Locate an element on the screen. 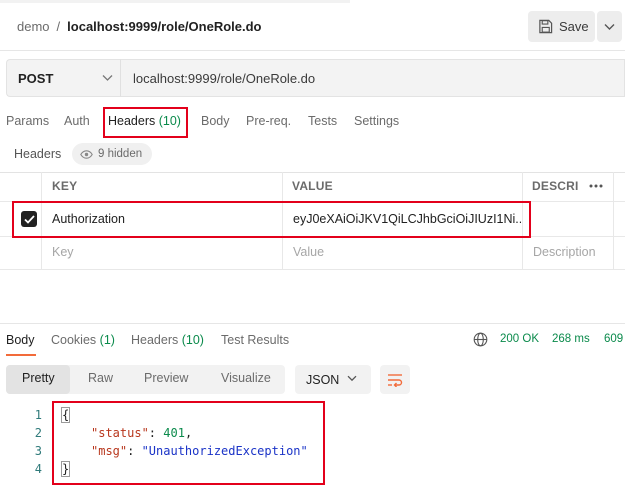 The width and height of the screenshot is (625, 496). column-header-key: KEY is located at coordinates (65, 186).